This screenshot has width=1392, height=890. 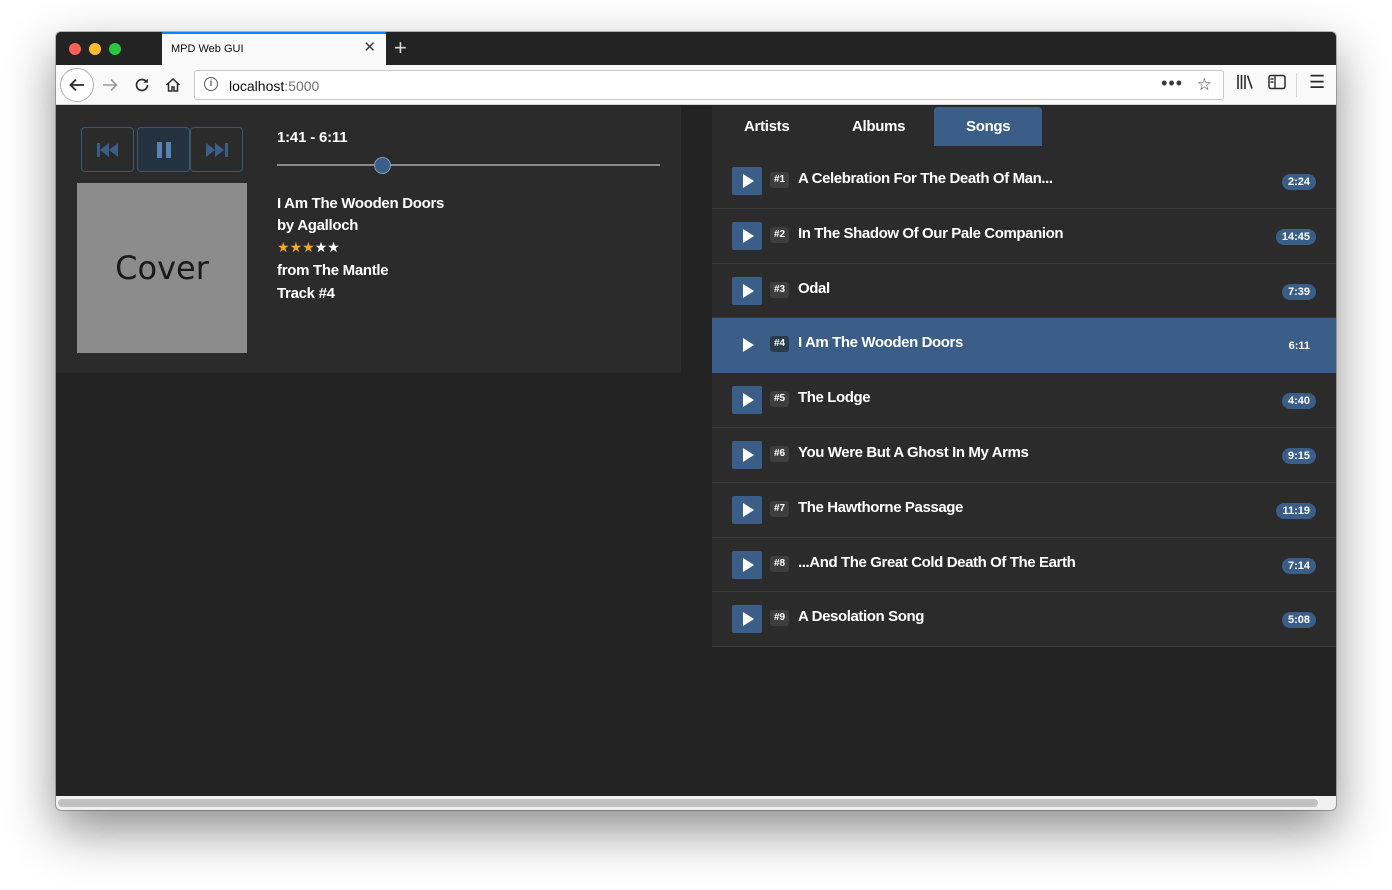 What do you see at coordinates (1204, 85) in the screenshot?
I see `star-icon: ☆` at bounding box center [1204, 85].